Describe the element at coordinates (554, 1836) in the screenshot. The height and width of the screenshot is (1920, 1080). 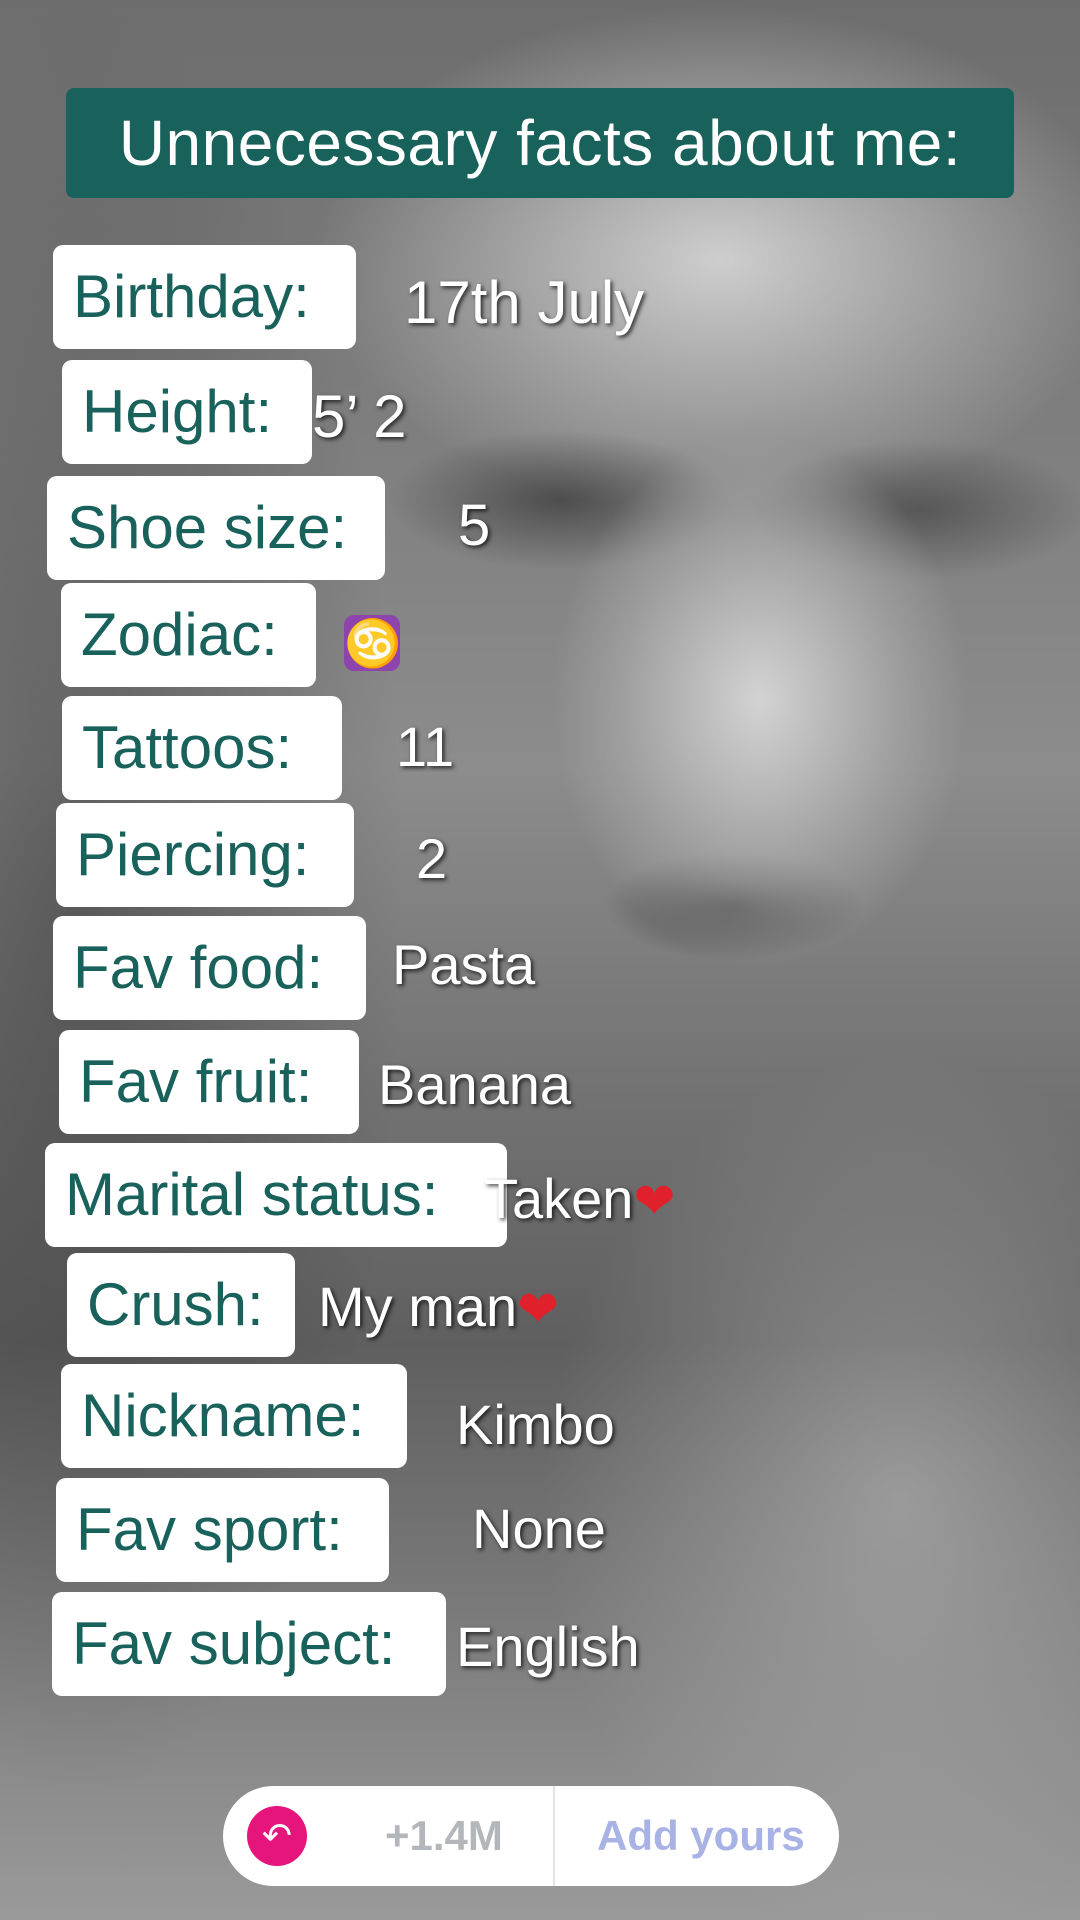
I see `sticker-divider` at that location.